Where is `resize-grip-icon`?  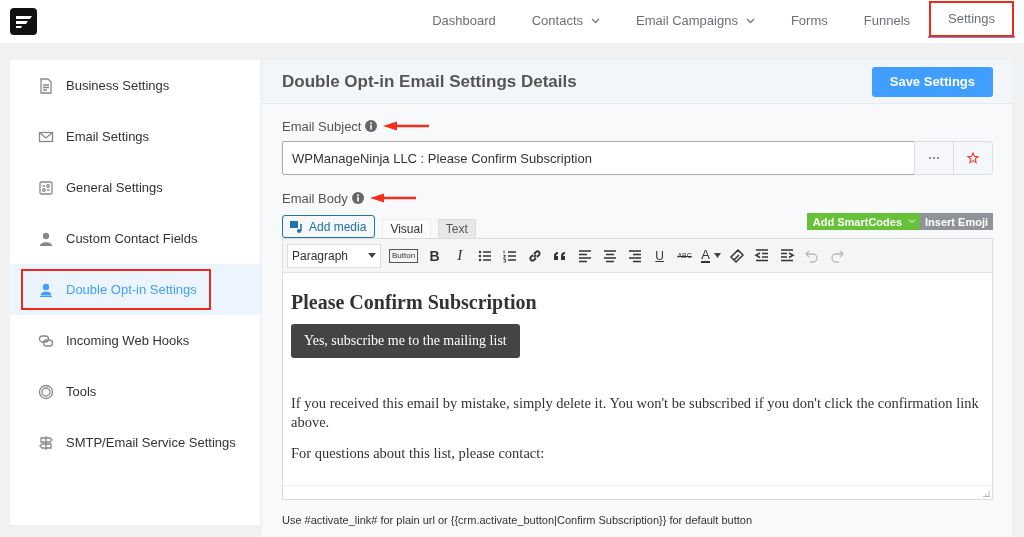
resize-grip-icon is located at coordinates (986, 493).